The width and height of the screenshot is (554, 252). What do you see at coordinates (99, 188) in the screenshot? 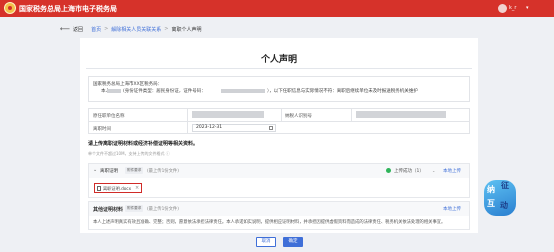
I see `document-icon` at bounding box center [99, 188].